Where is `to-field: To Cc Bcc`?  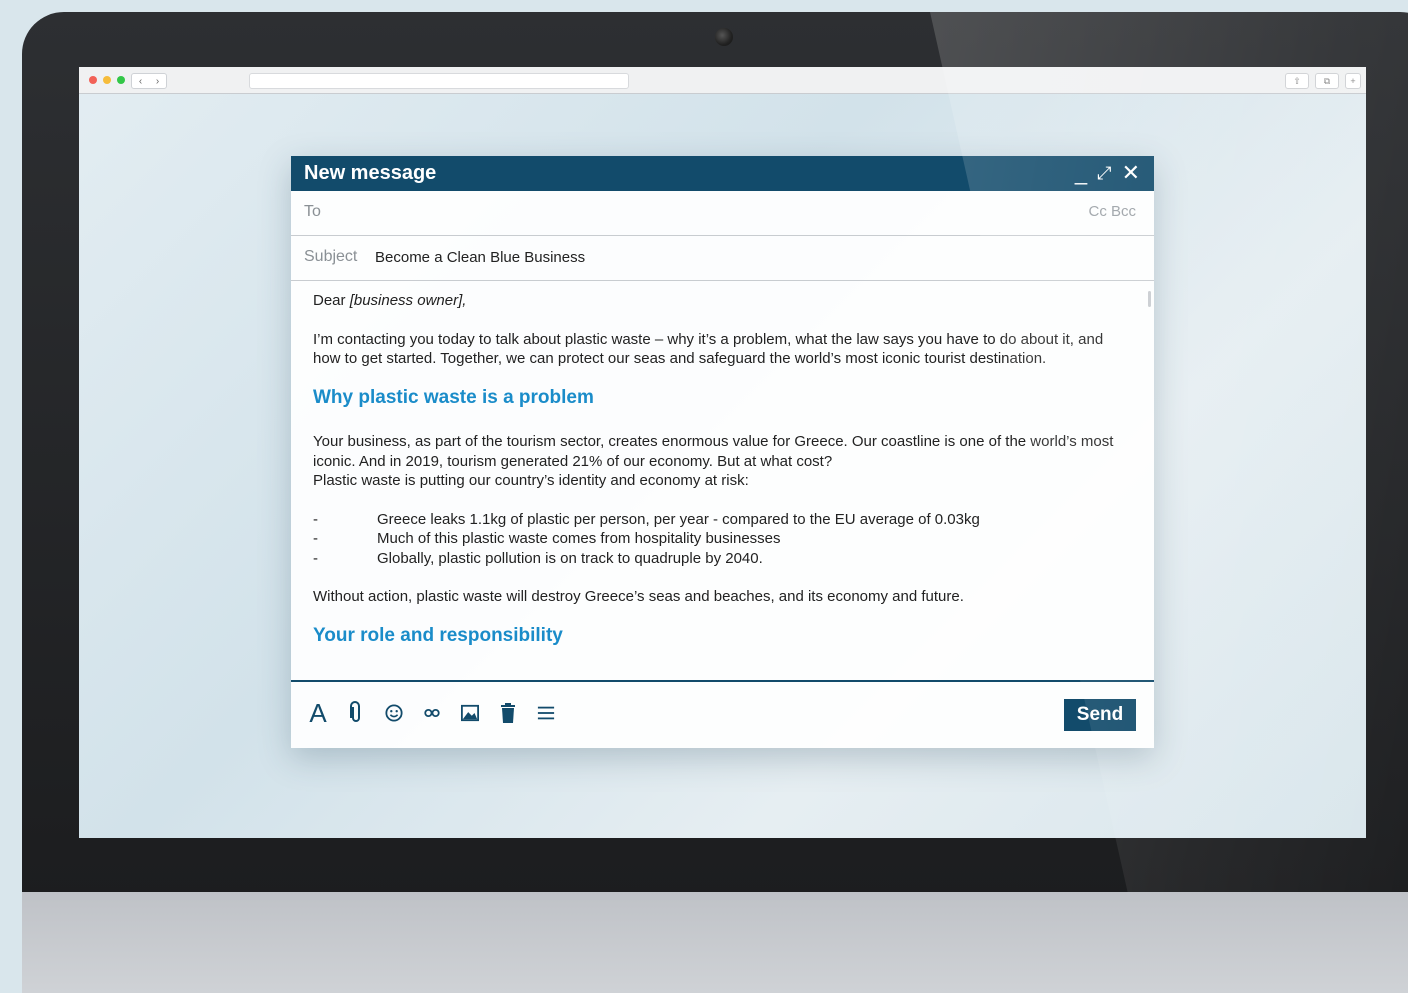 to-field: To Cc Bcc is located at coordinates (722, 213).